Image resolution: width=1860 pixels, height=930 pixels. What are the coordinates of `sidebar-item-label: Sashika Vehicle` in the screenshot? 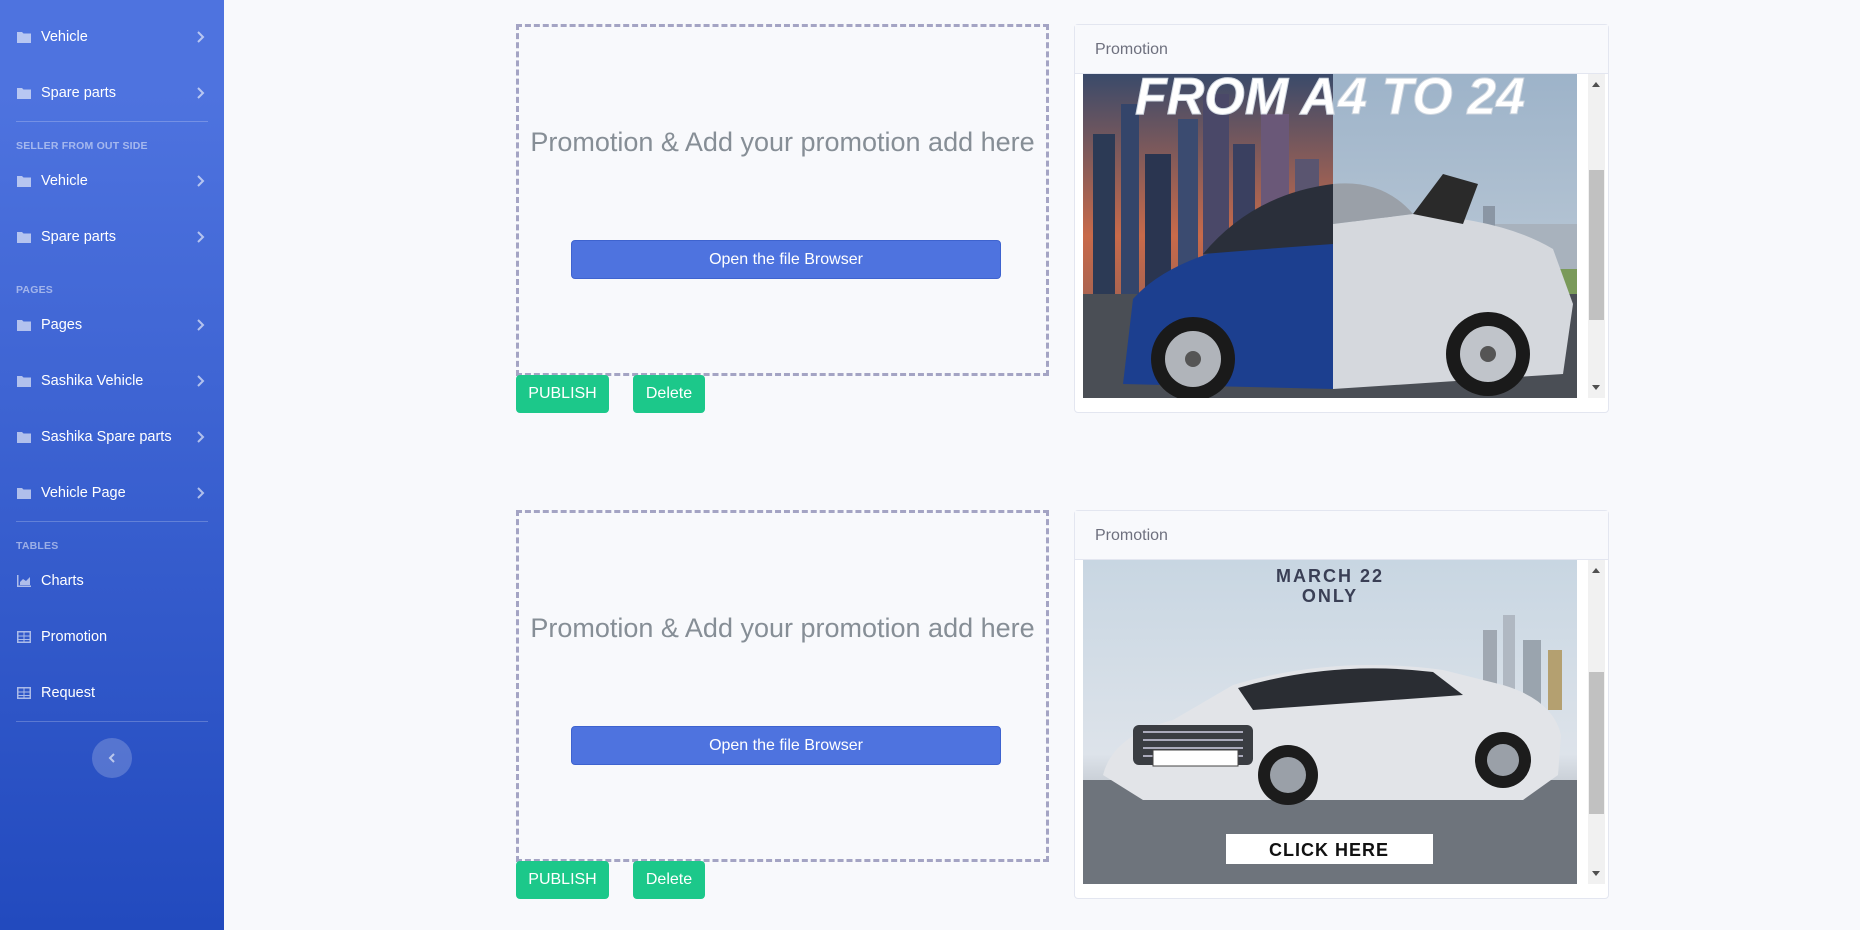 It's located at (92, 381).